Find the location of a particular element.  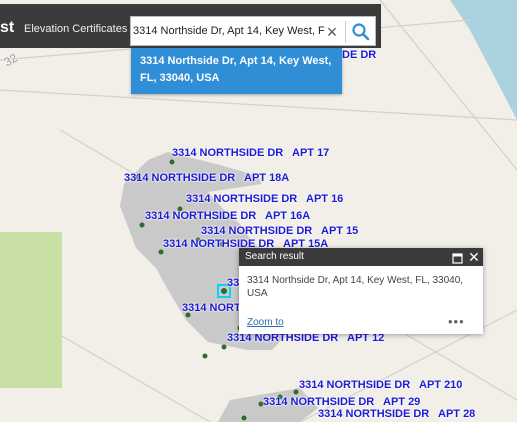

ellipsis-icon: ••• is located at coordinates (456, 321).